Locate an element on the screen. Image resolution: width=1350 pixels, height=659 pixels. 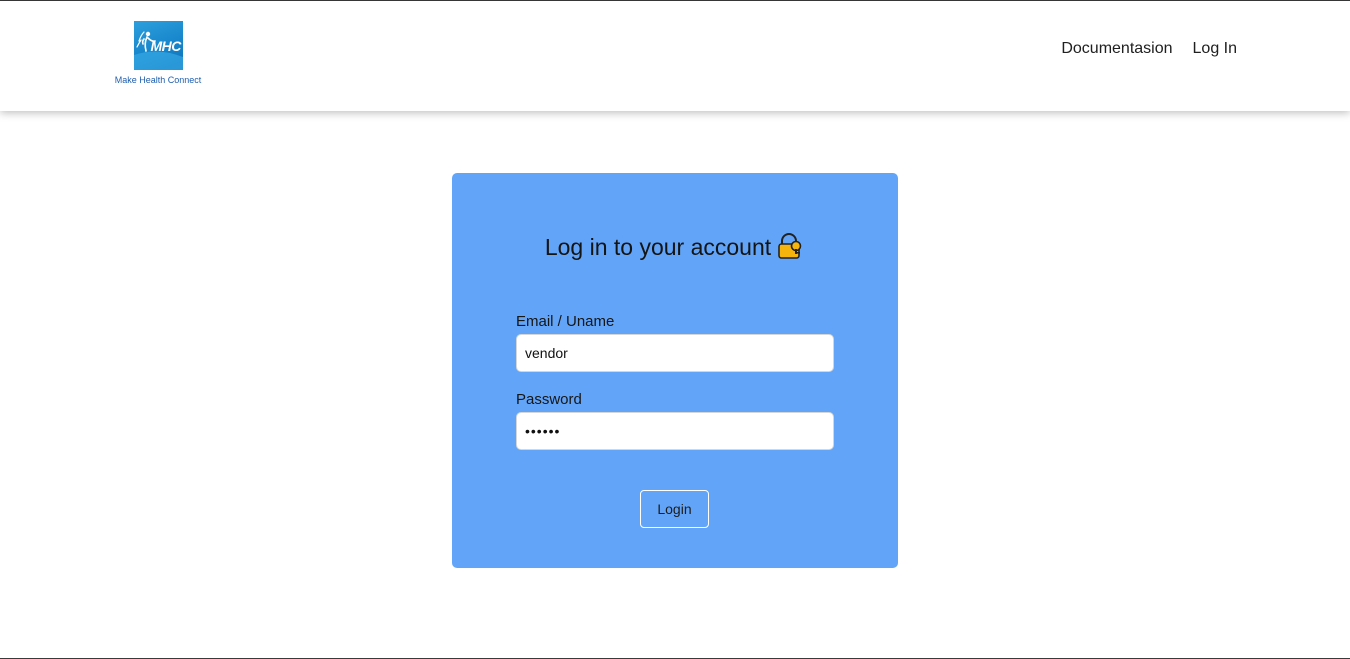
mhc-logo: MHC is located at coordinates (158, 45).